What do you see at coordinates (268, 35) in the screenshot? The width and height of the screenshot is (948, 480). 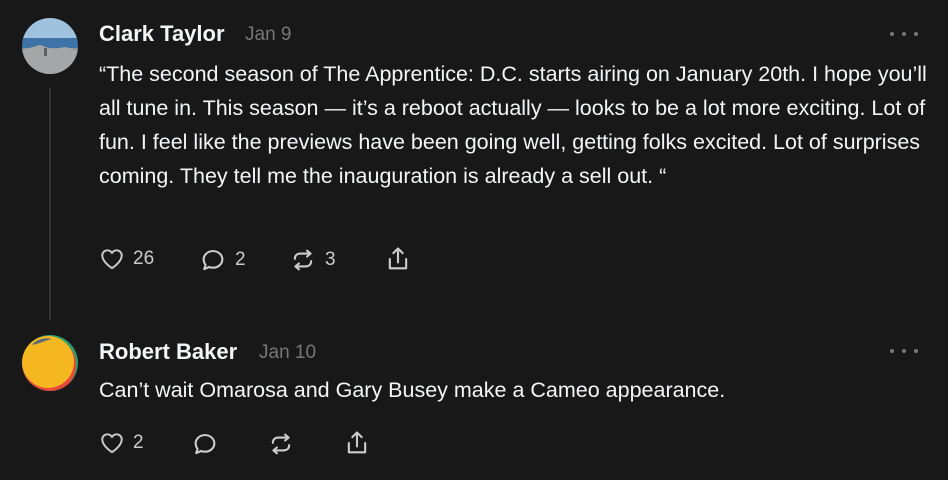 I see `post-date: Jan 9` at bounding box center [268, 35].